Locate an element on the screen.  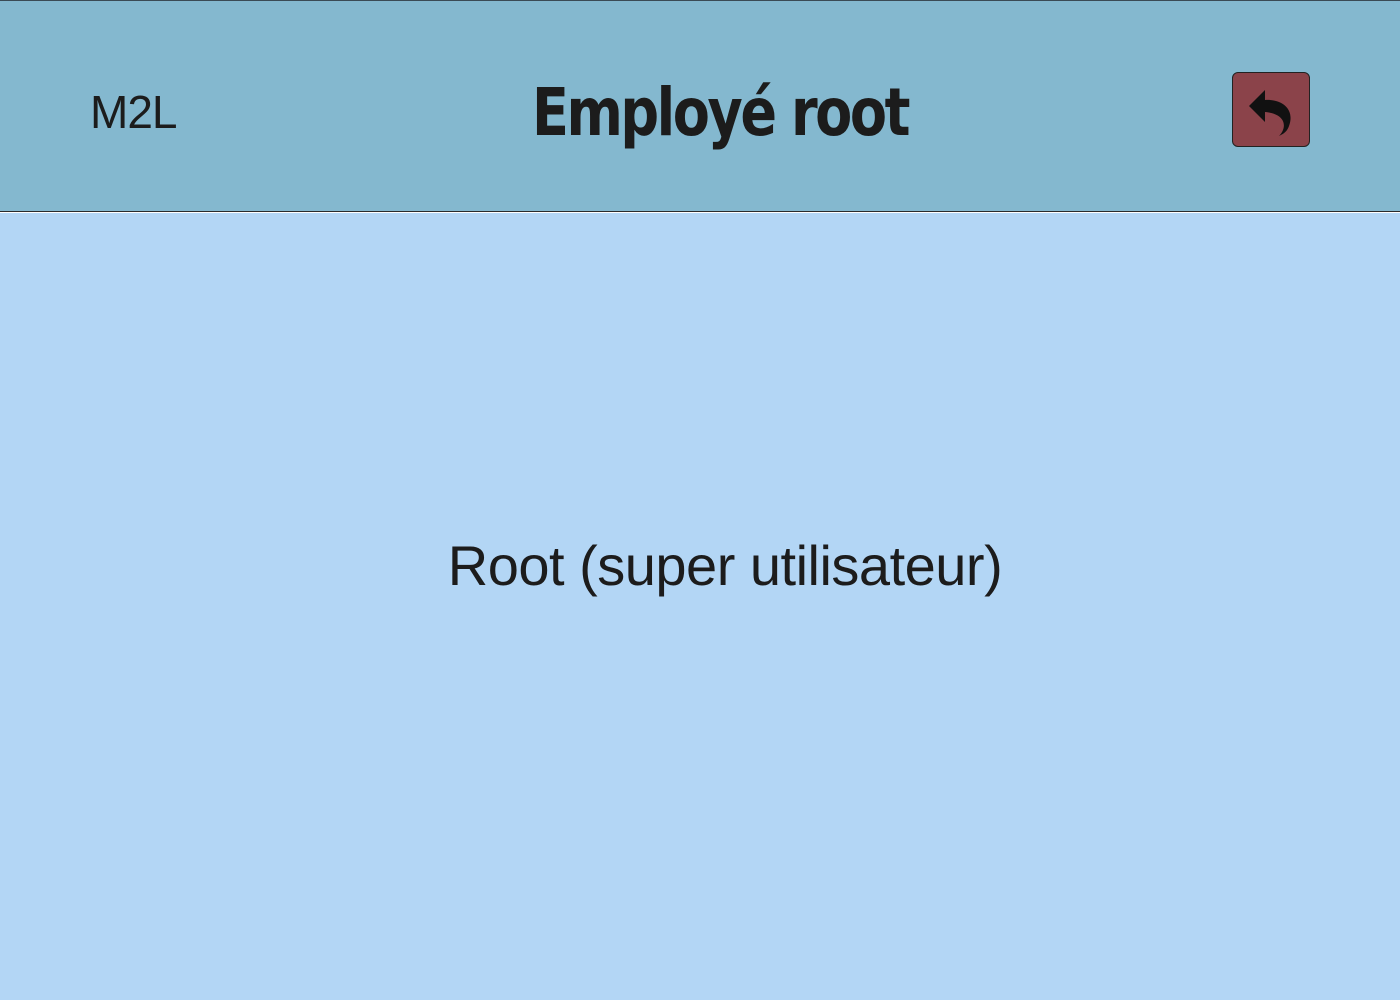
back-button is located at coordinates (1271, 109).